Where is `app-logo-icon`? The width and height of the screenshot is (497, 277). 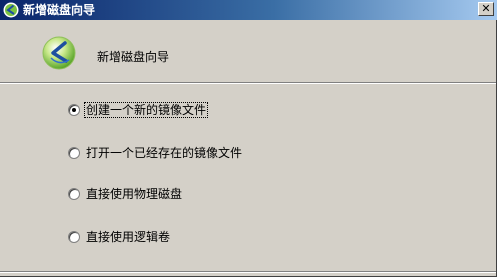
app-logo-icon is located at coordinates (11, 10).